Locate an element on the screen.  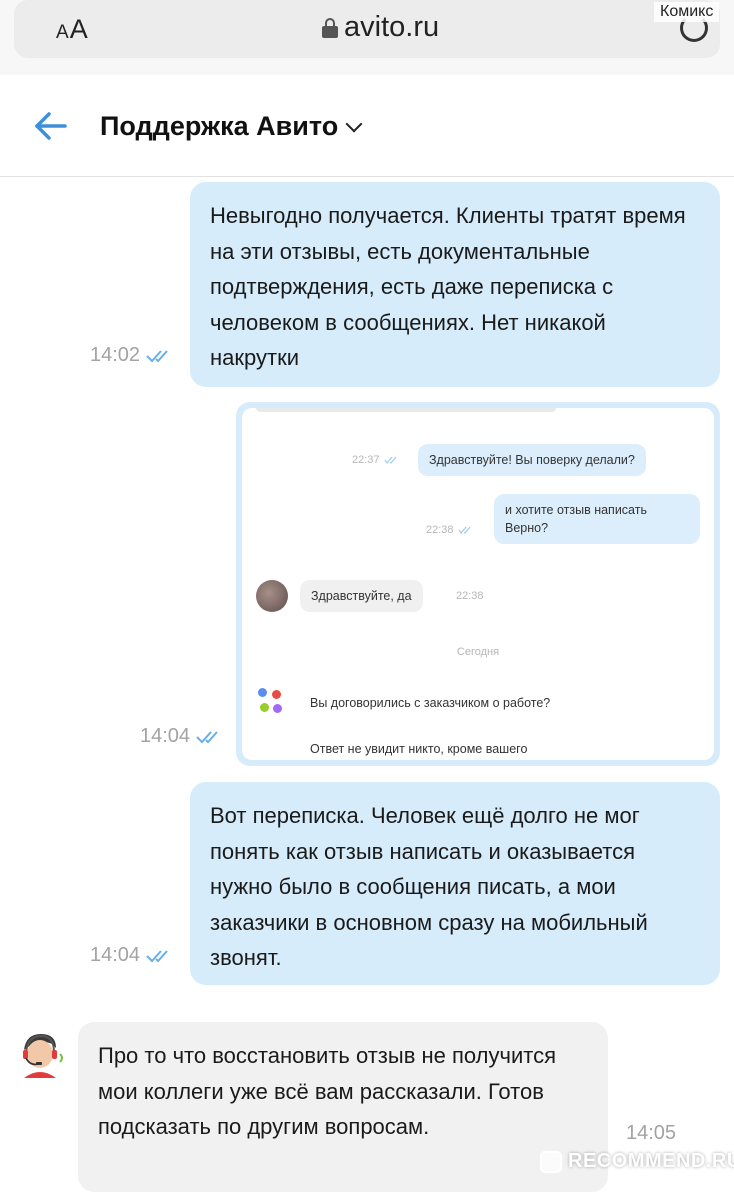
avito-logo-icon is located at coordinates (272, 703).